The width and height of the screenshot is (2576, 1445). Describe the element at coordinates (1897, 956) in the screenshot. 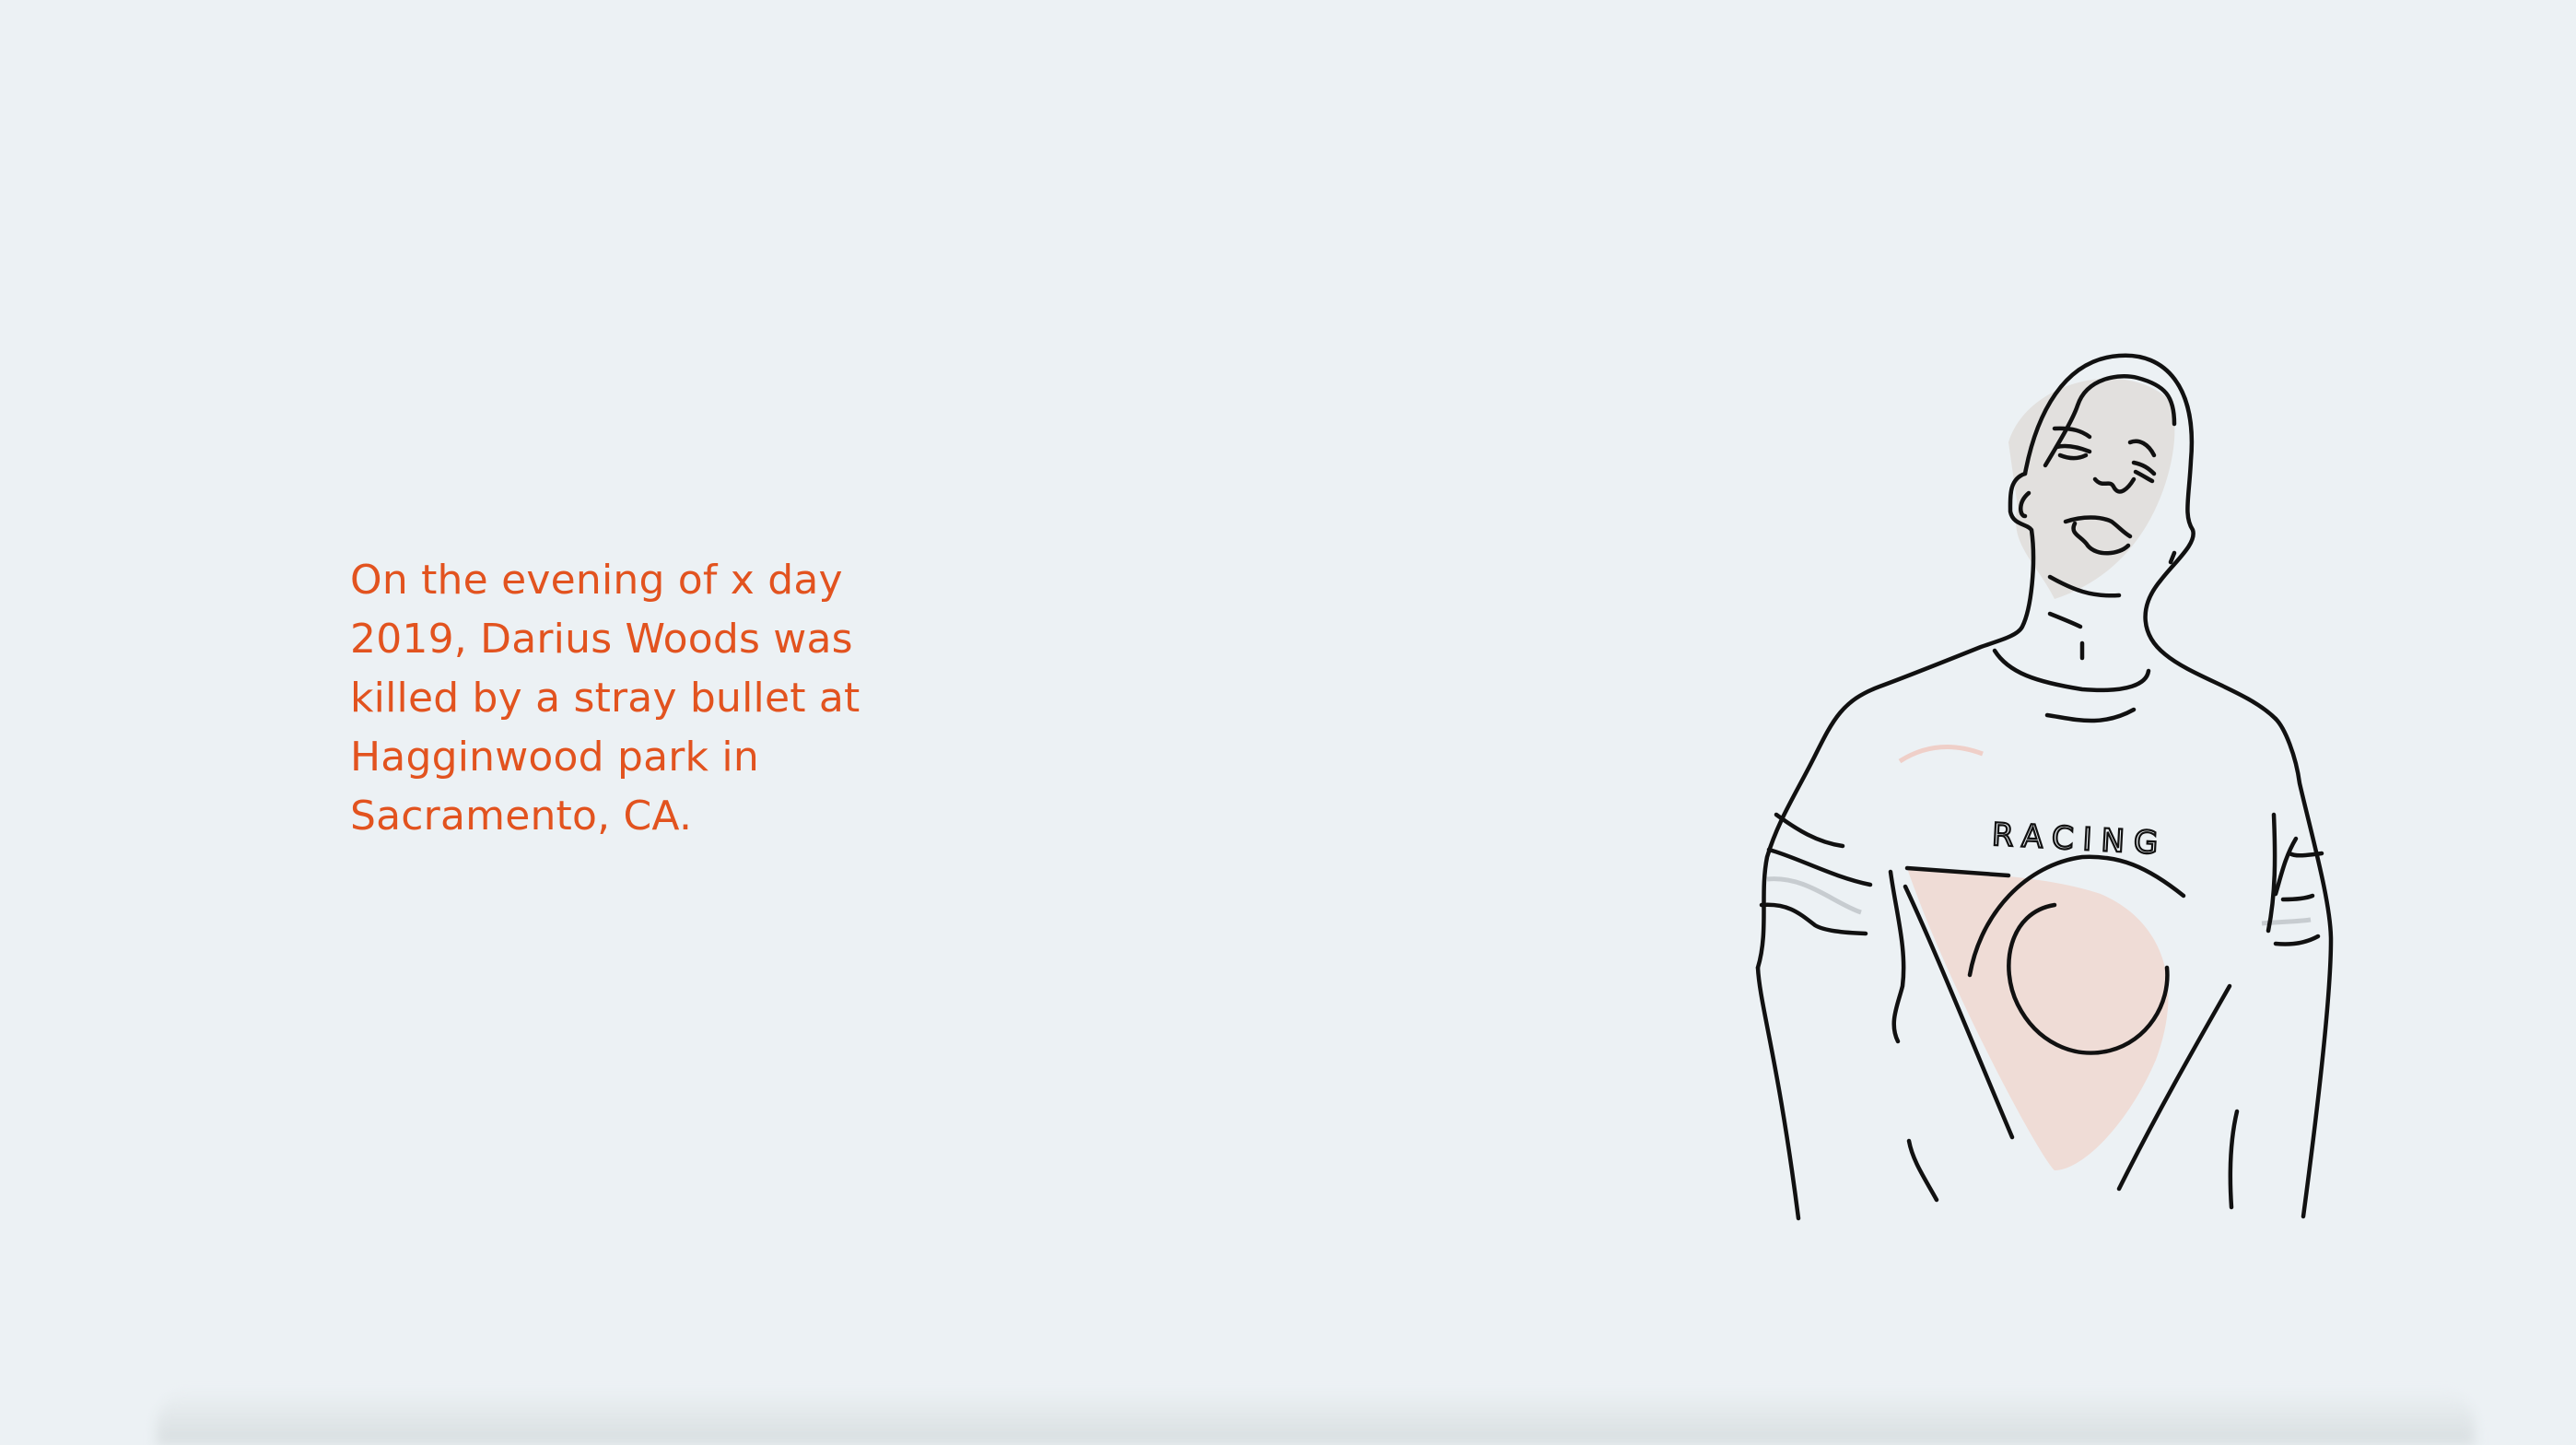

I see `torso-left-line` at that location.